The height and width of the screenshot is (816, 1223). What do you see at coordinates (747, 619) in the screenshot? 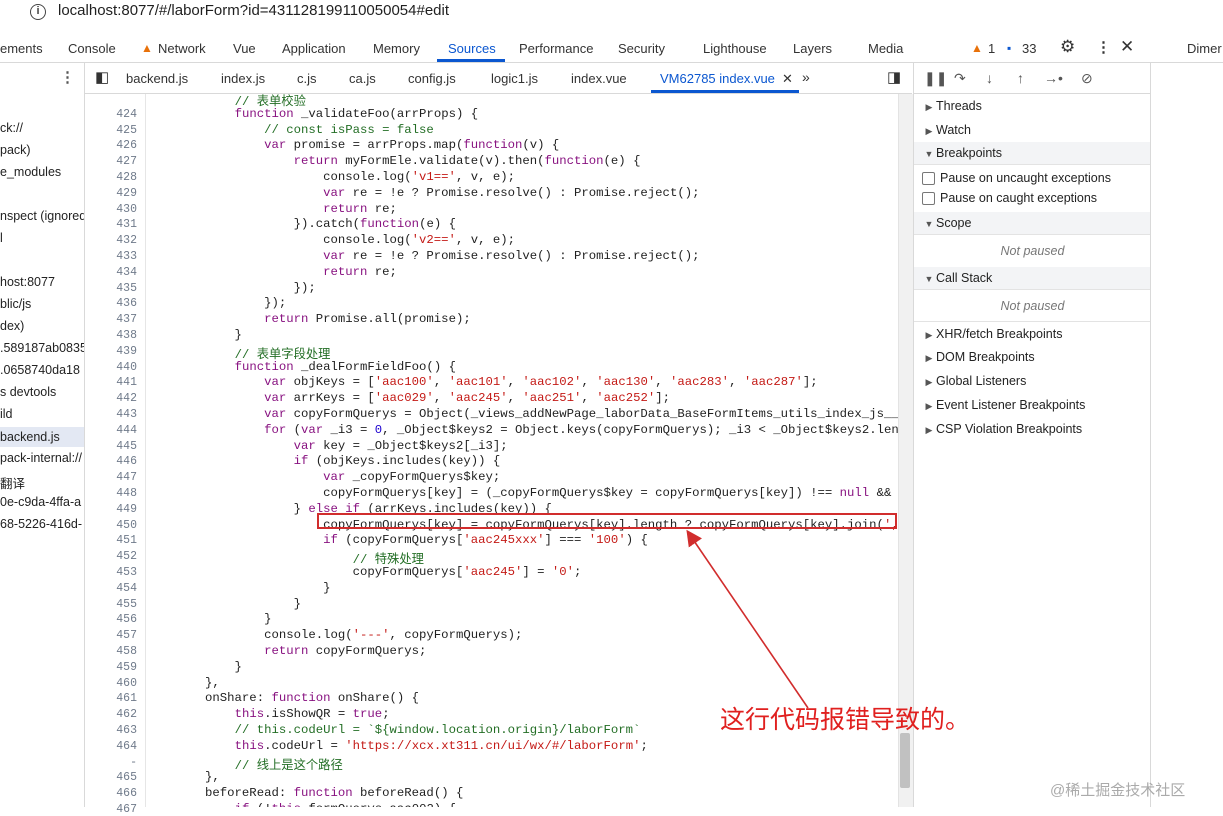
I see `annotation-arrow` at bounding box center [747, 619].